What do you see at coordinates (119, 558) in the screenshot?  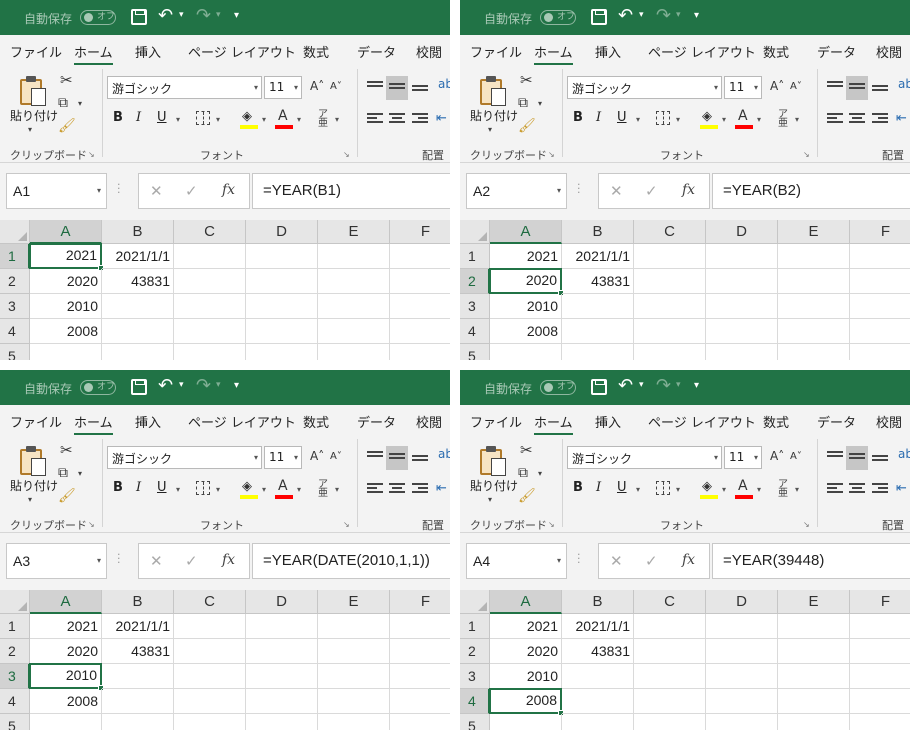 I see `formula-bar-grip-icon: · · ·` at bounding box center [119, 558].